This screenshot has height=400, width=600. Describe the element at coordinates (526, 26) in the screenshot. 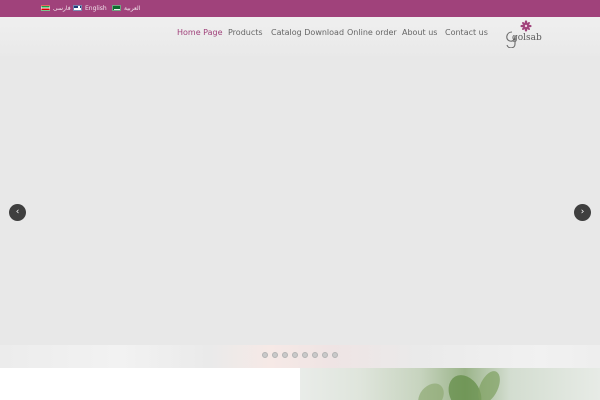

I see `flower-icon` at that location.